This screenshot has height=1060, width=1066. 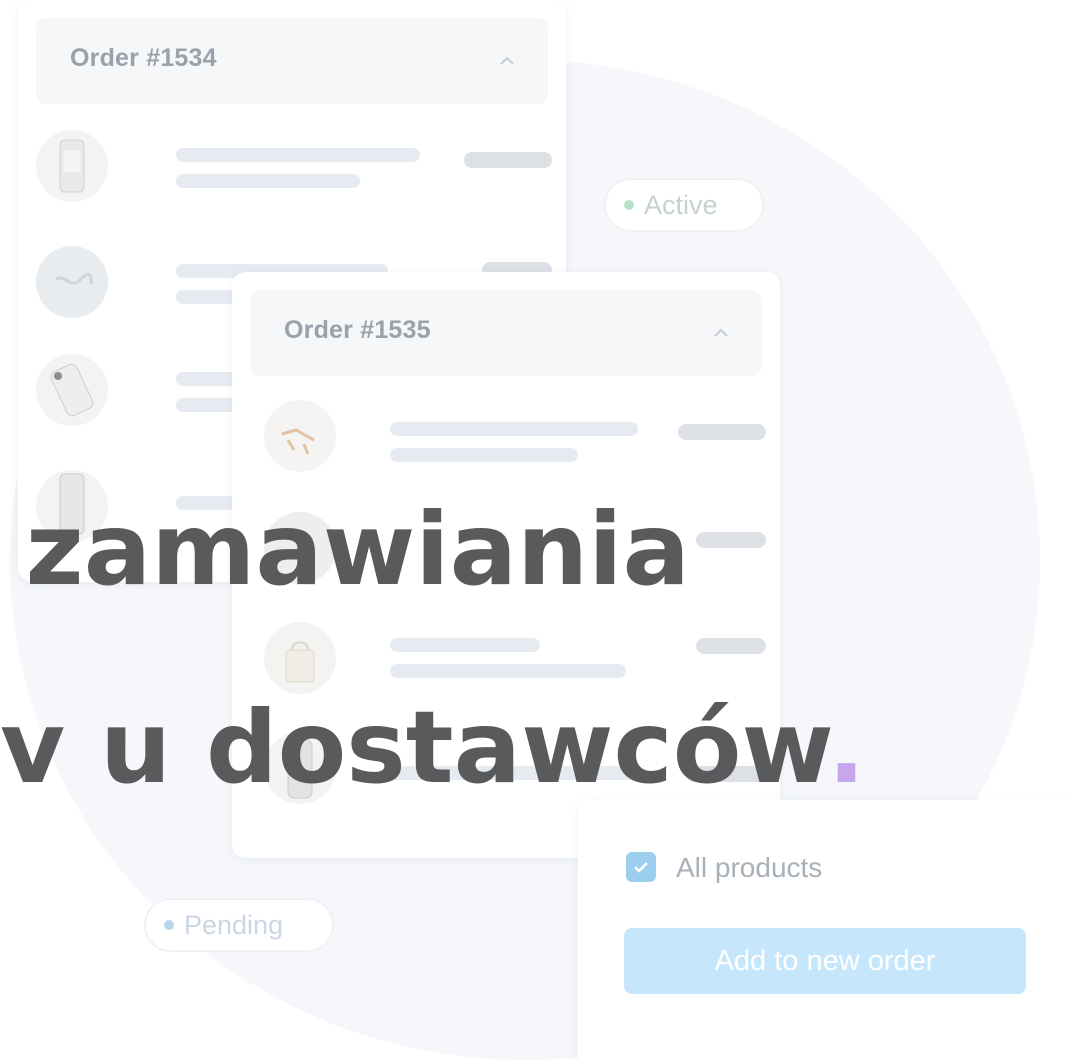 I want to click on headline-text: v u dostawców, so click(x=414, y=747).